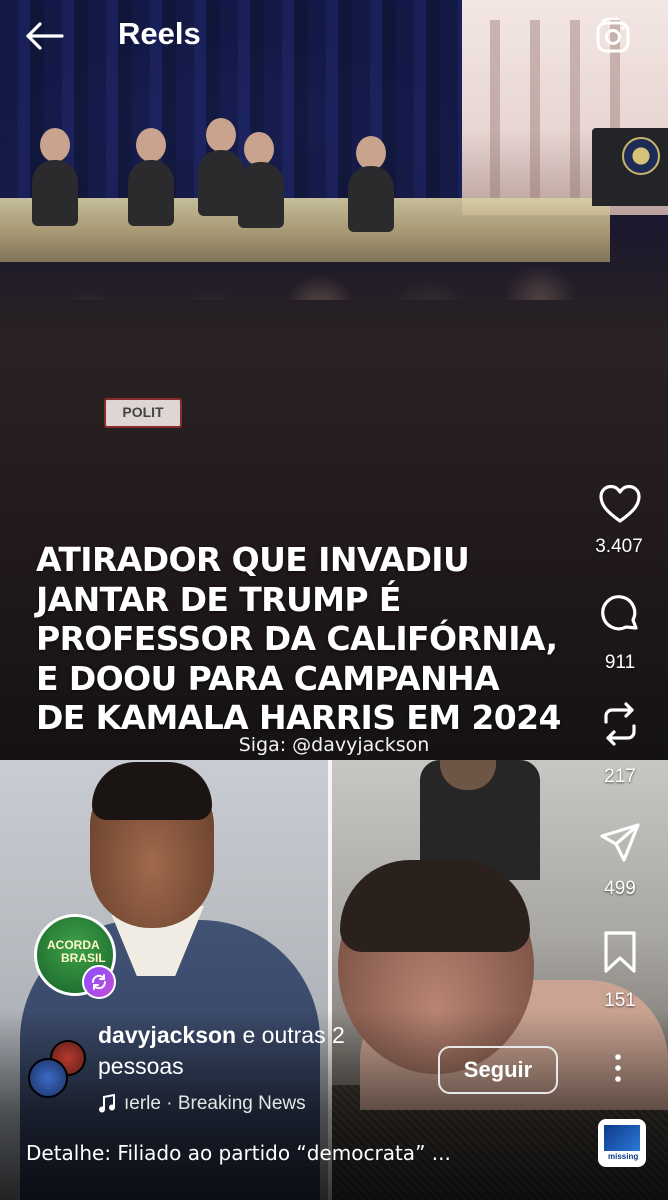  What do you see at coordinates (107, 1103) in the screenshot?
I see `music-note-icon` at bounding box center [107, 1103].